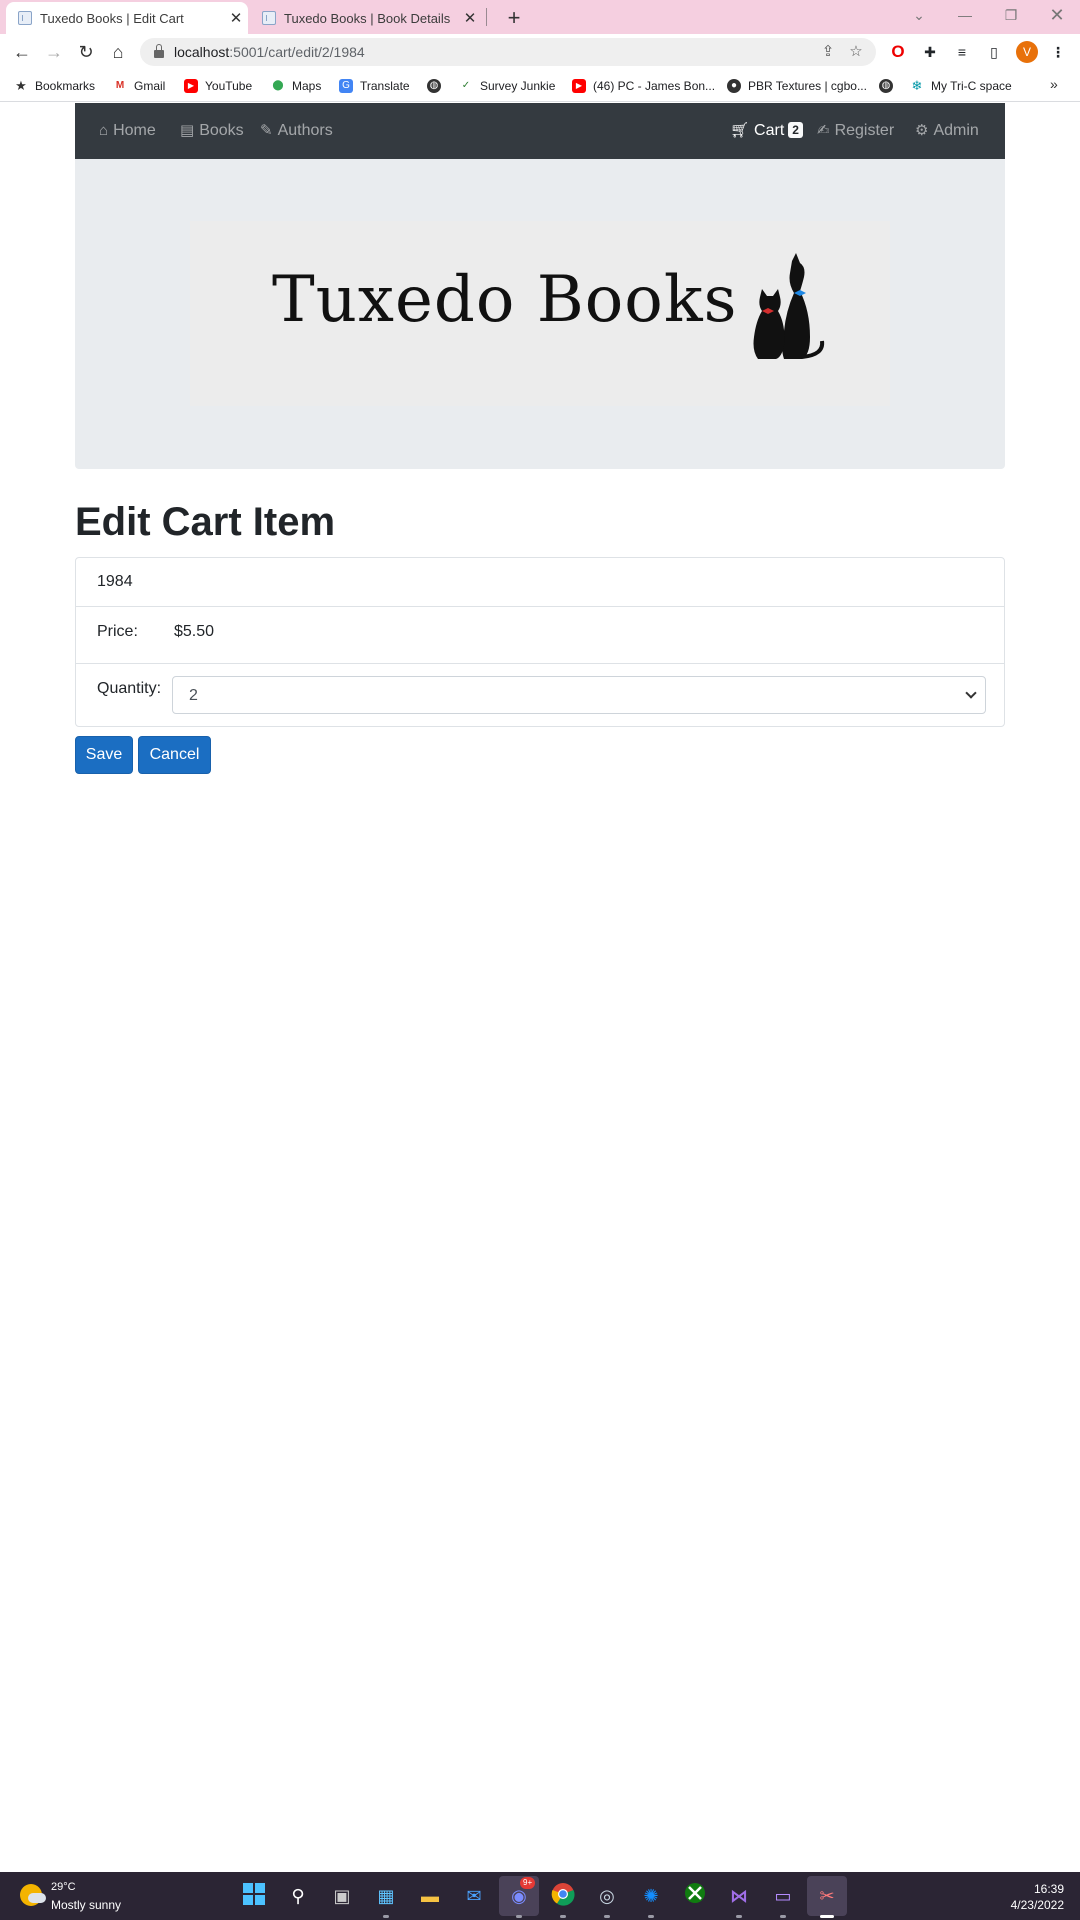 The width and height of the screenshot is (1080, 1920). Describe the element at coordinates (922, 130) in the screenshot. I see `gear-icon: ⚙` at that location.